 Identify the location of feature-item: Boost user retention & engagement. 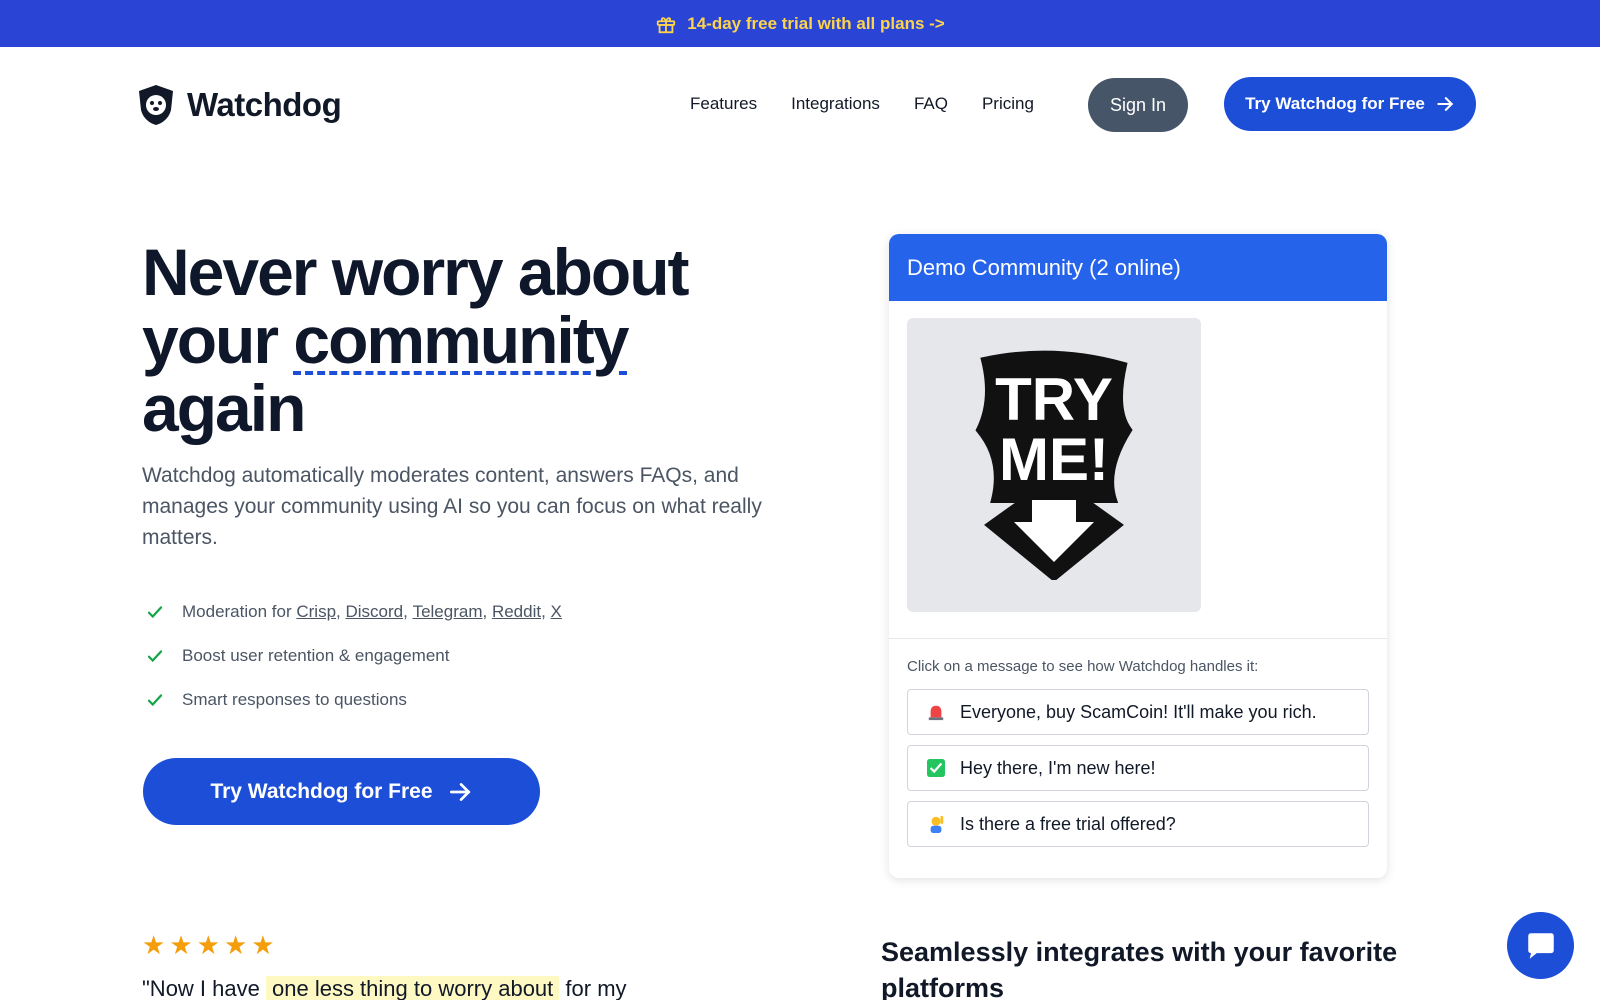
(354, 656).